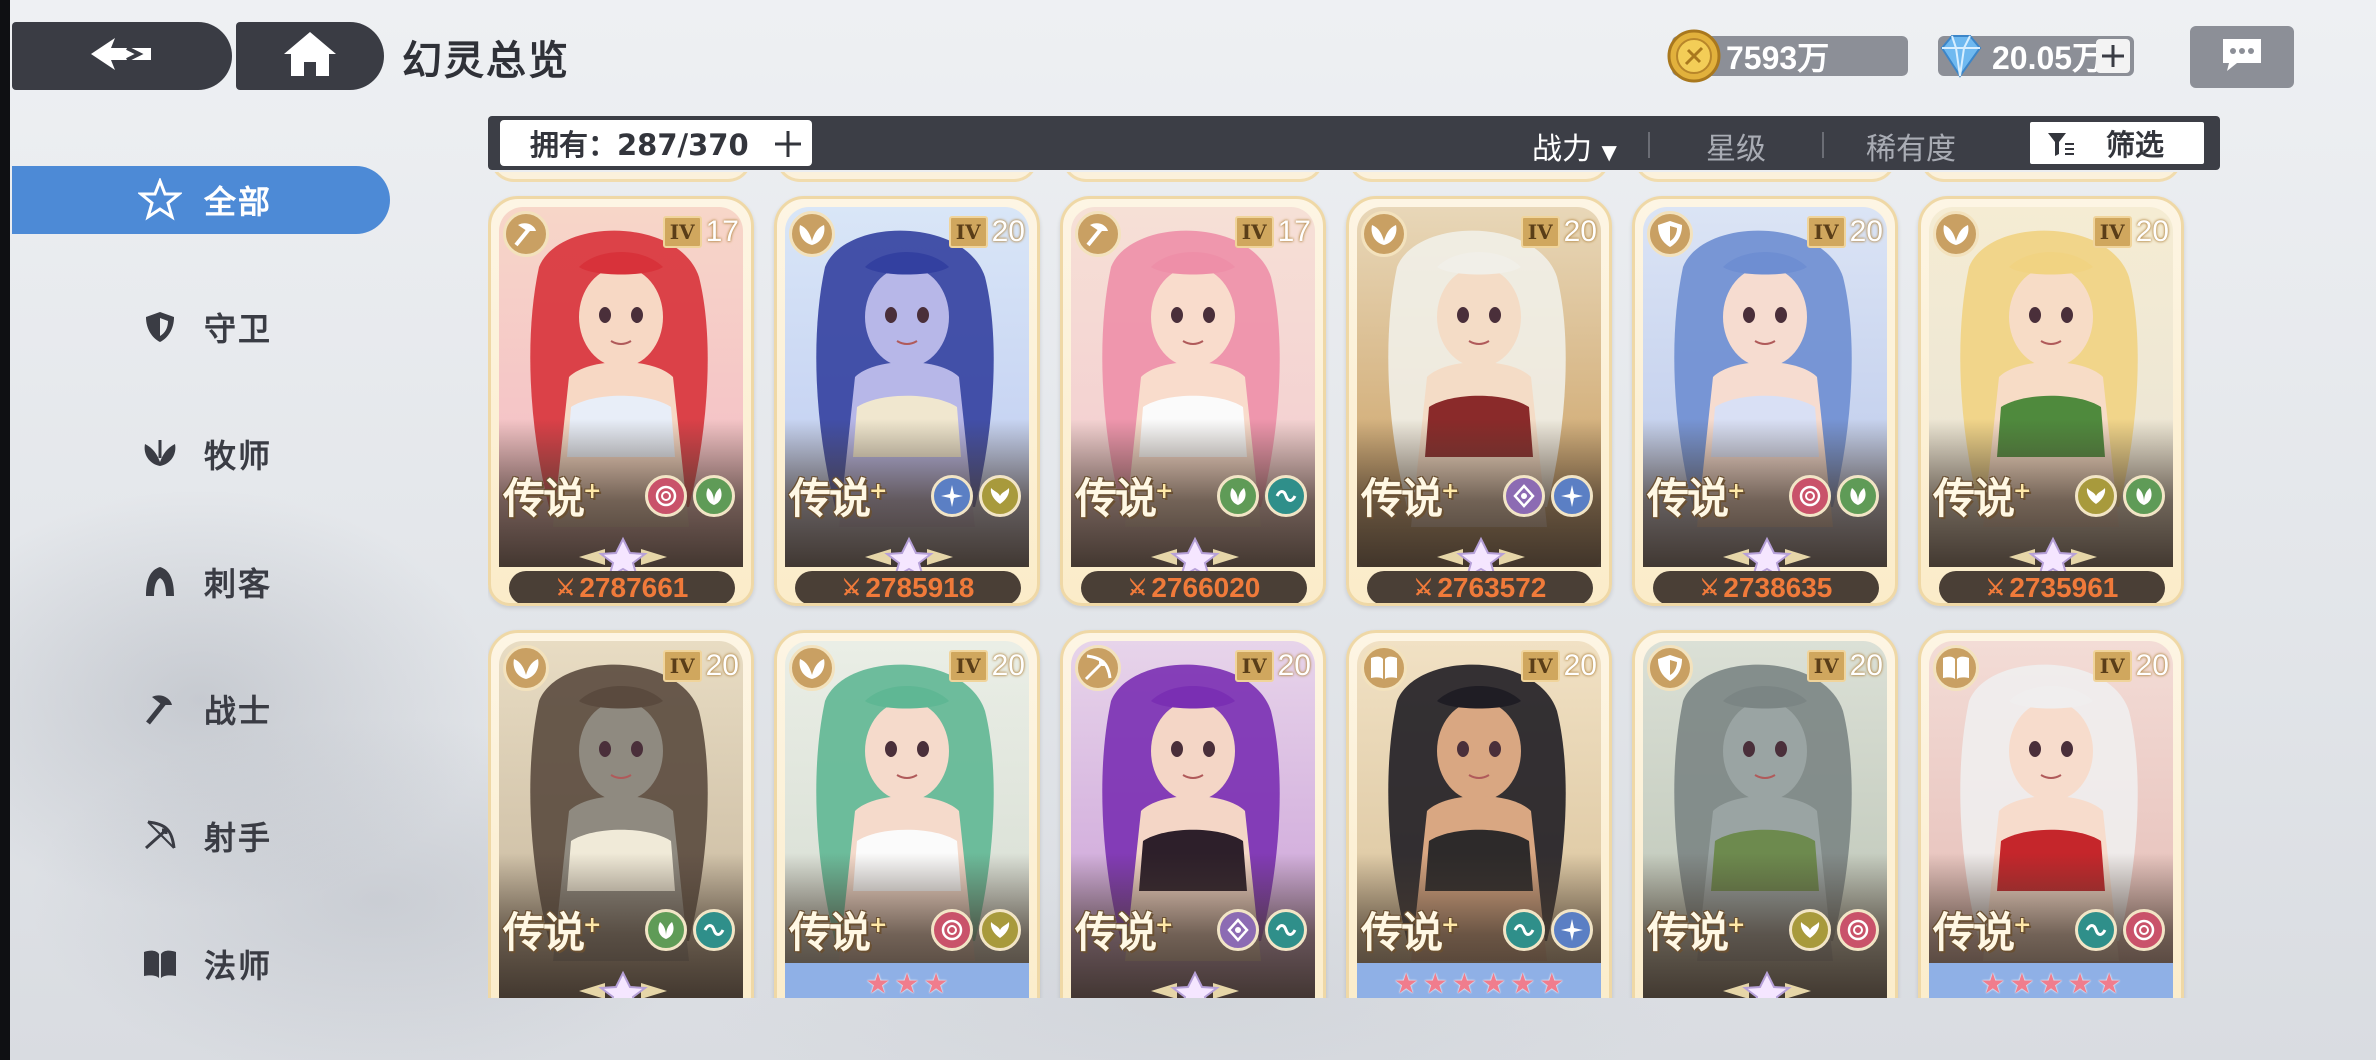 The height and width of the screenshot is (1060, 2376). Describe the element at coordinates (122, 56) in the screenshot. I see `back-button` at that location.